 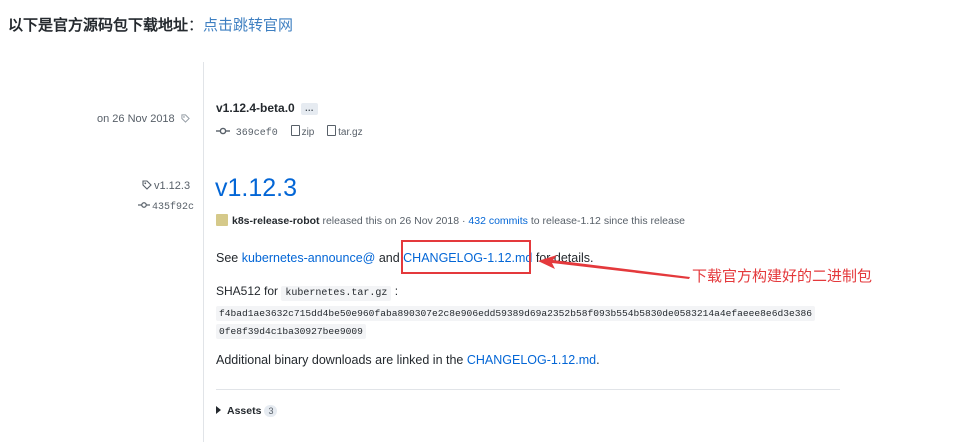 What do you see at coordinates (395, 221) in the screenshot?
I see `released-text: released this on 26 Nov 2018 ·` at bounding box center [395, 221].